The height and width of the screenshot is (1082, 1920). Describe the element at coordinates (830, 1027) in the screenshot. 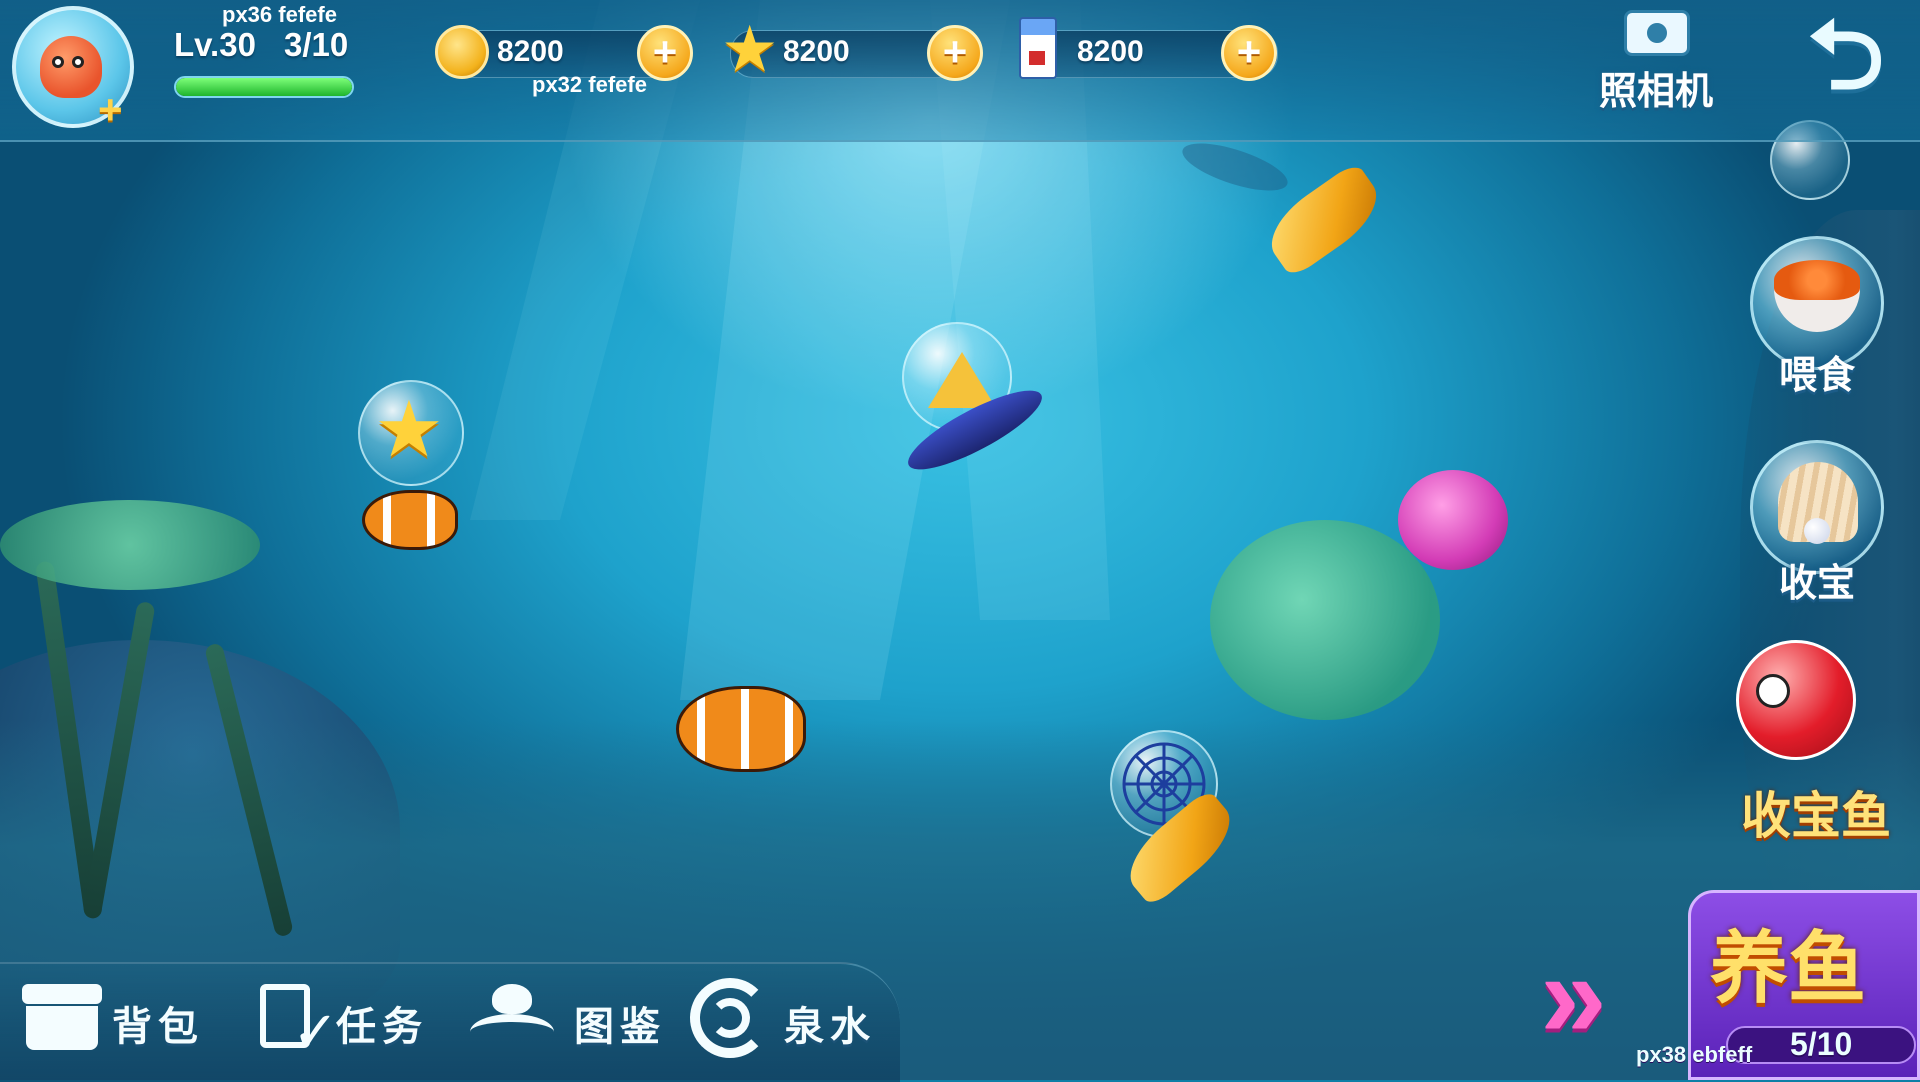

I see `spring-label: 泉水` at that location.